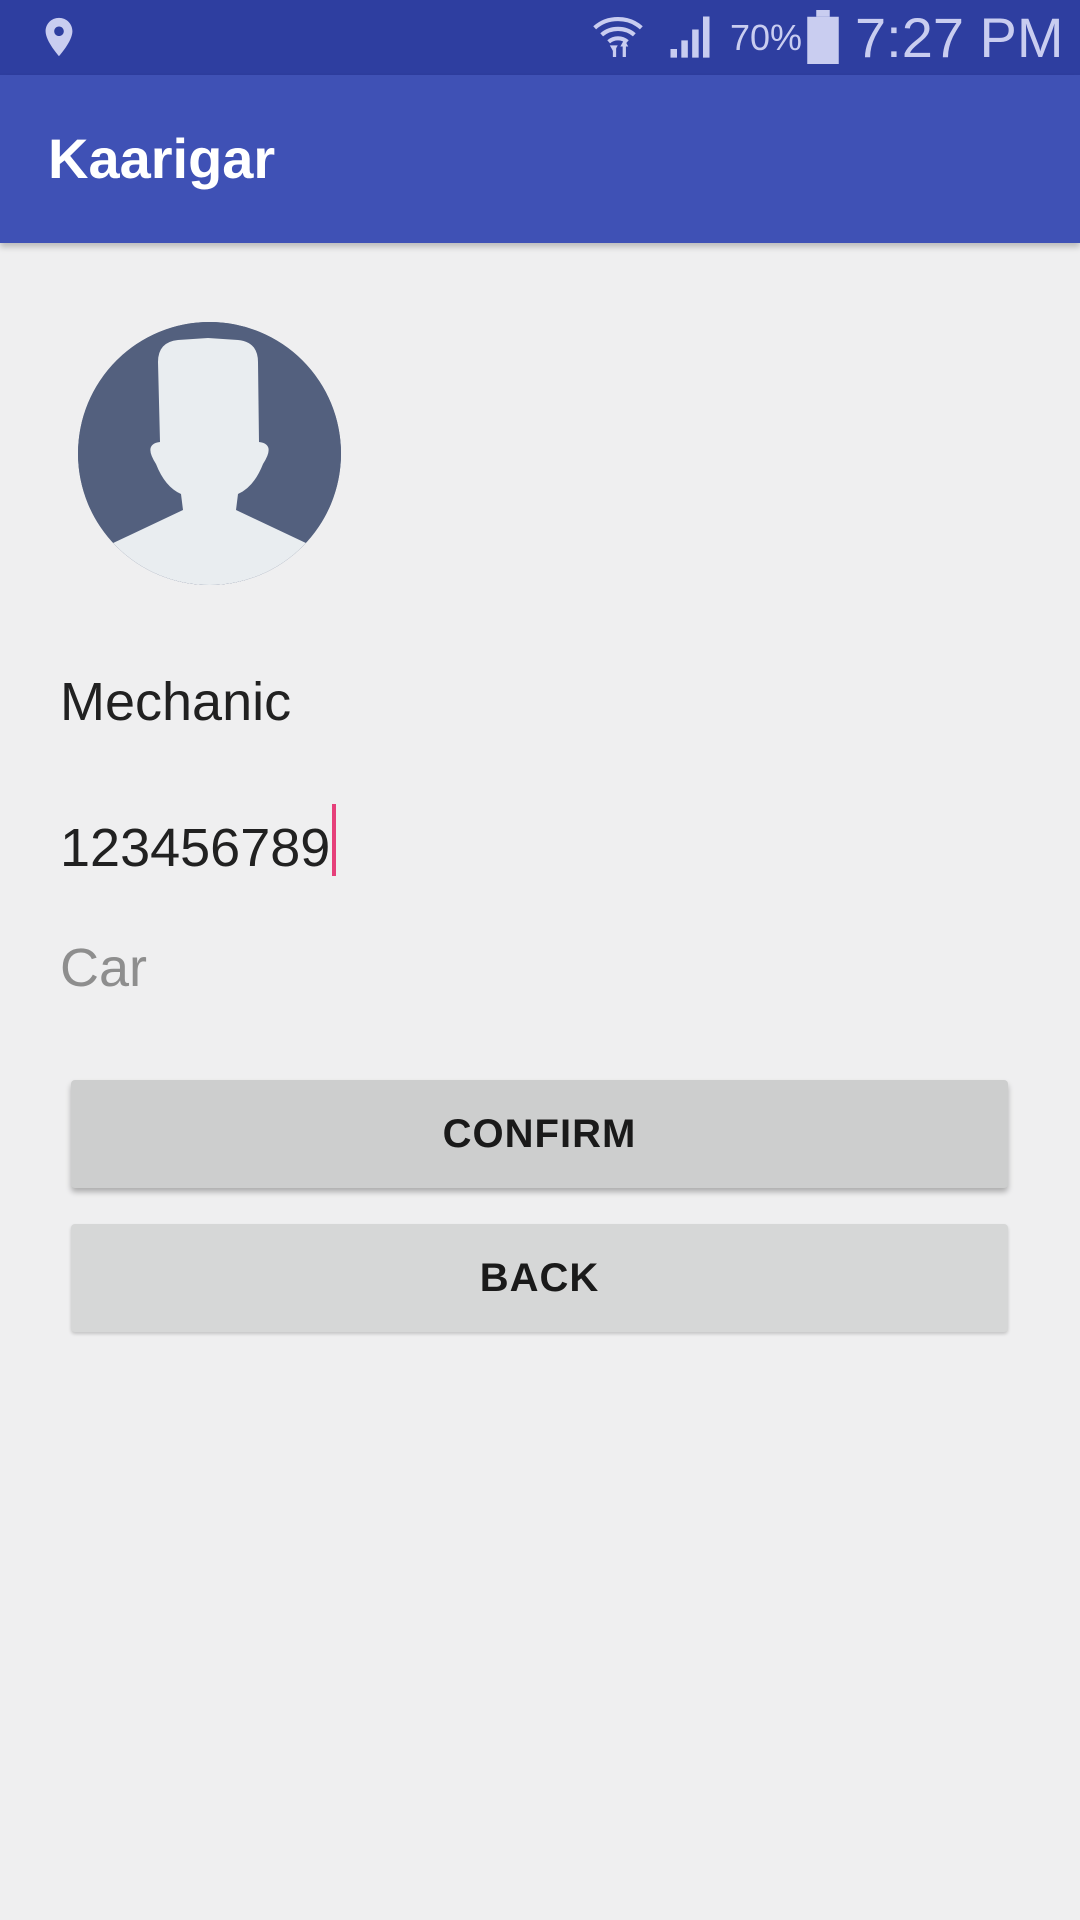  I want to click on app-title: Kaarigar, so click(162, 158).